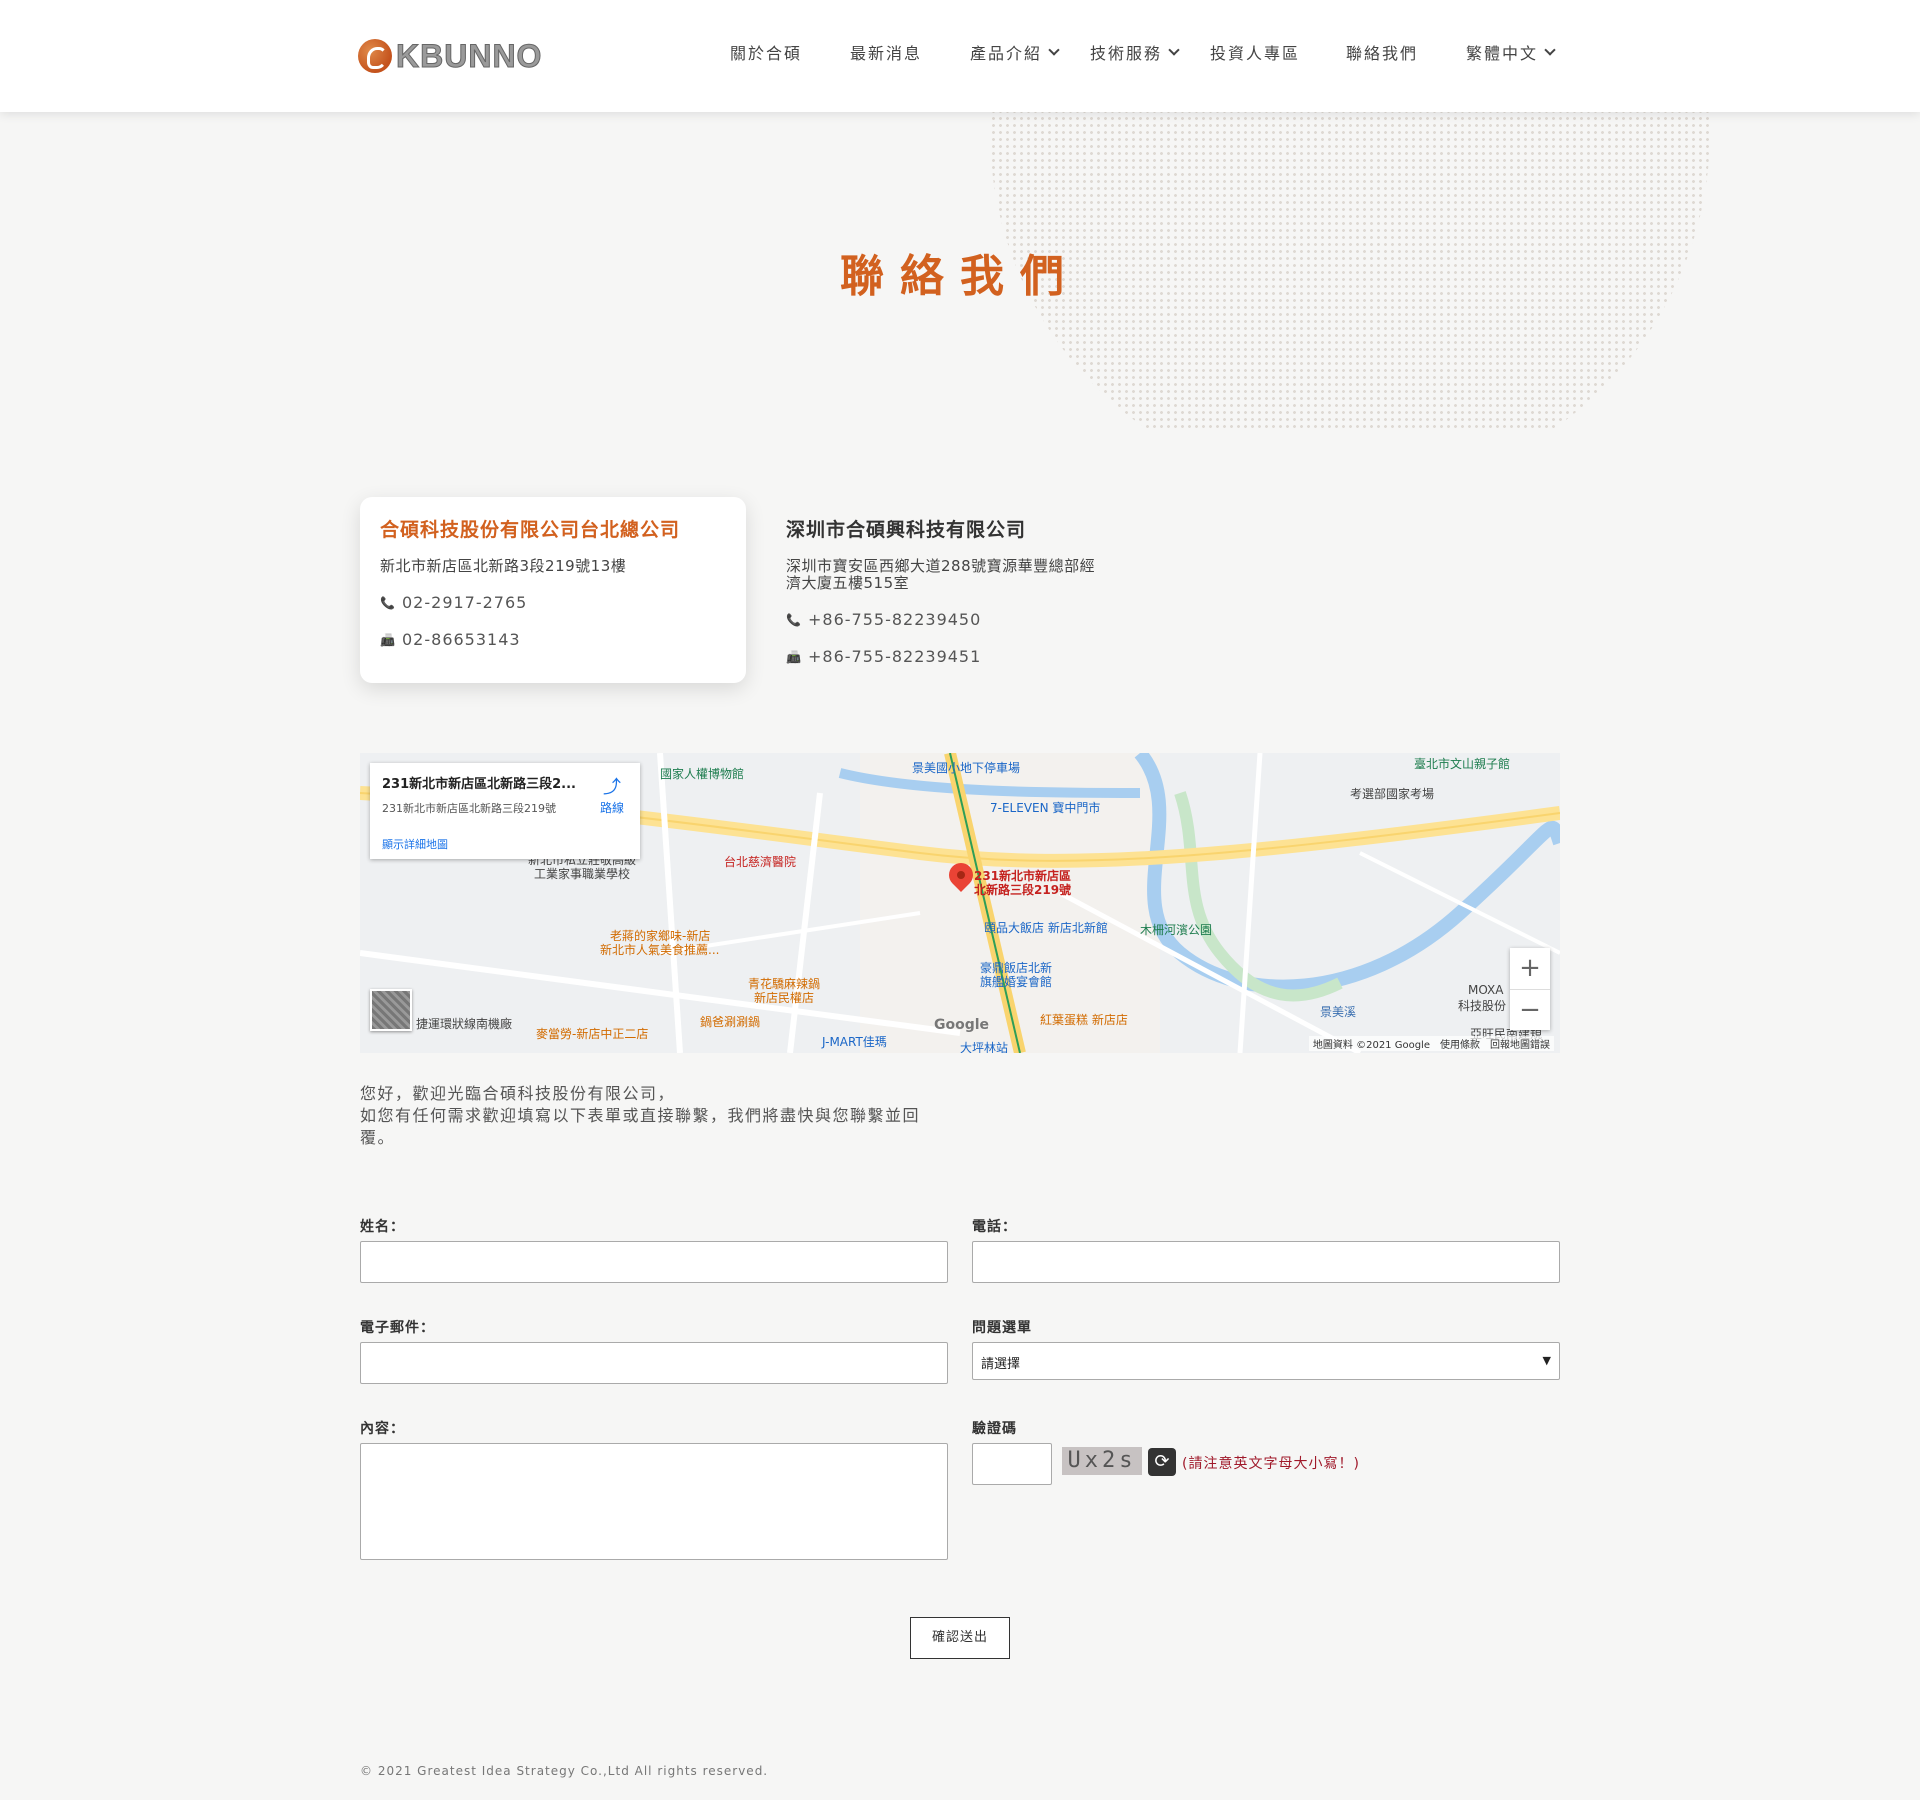 The height and width of the screenshot is (1800, 1920). I want to click on map-place-label: 工業家事職業學校, so click(582, 873).